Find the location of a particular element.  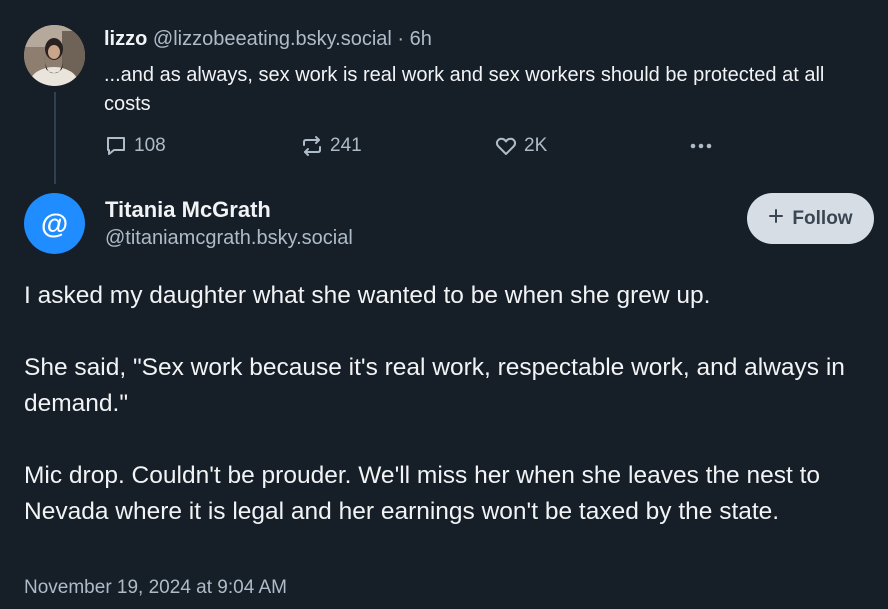

heart-icon is located at coordinates (506, 146).